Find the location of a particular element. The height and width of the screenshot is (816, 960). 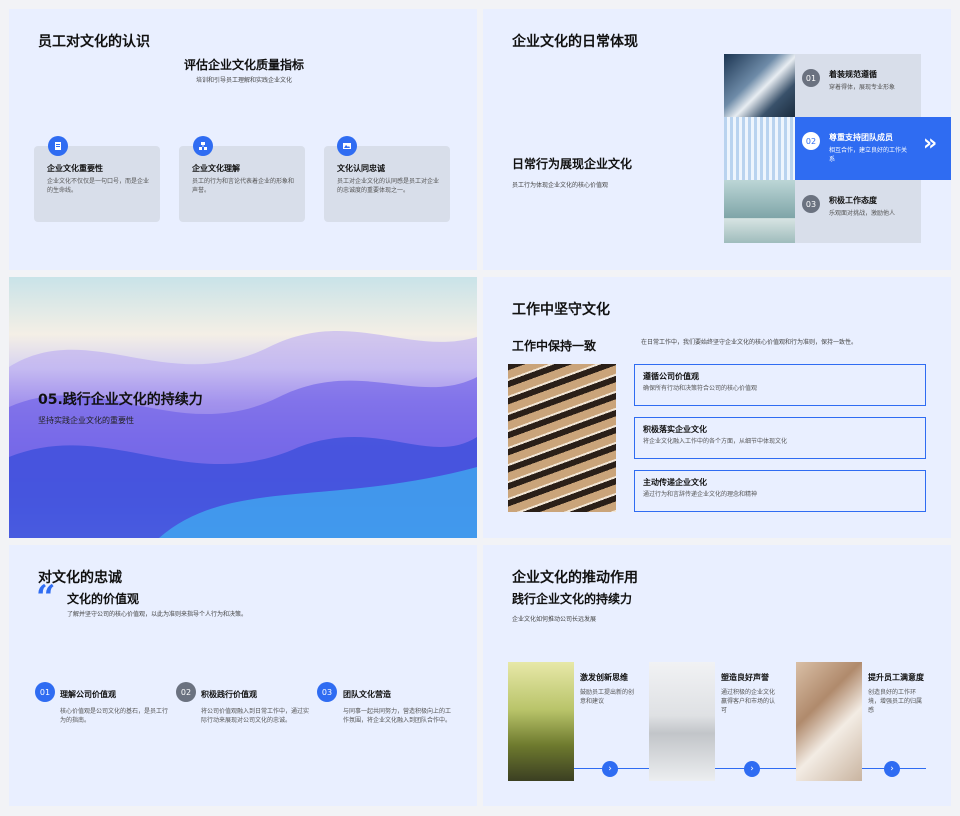

card-title: 文化认同忠诚 is located at coordinates (361, 168).